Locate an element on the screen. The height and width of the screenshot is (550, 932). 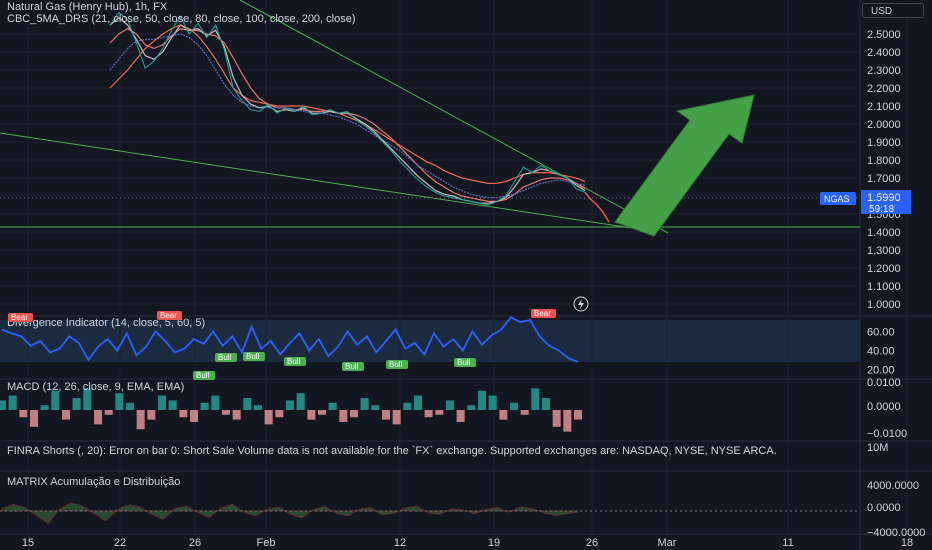
bear-label: Bear is located at coordinates (169, 315).